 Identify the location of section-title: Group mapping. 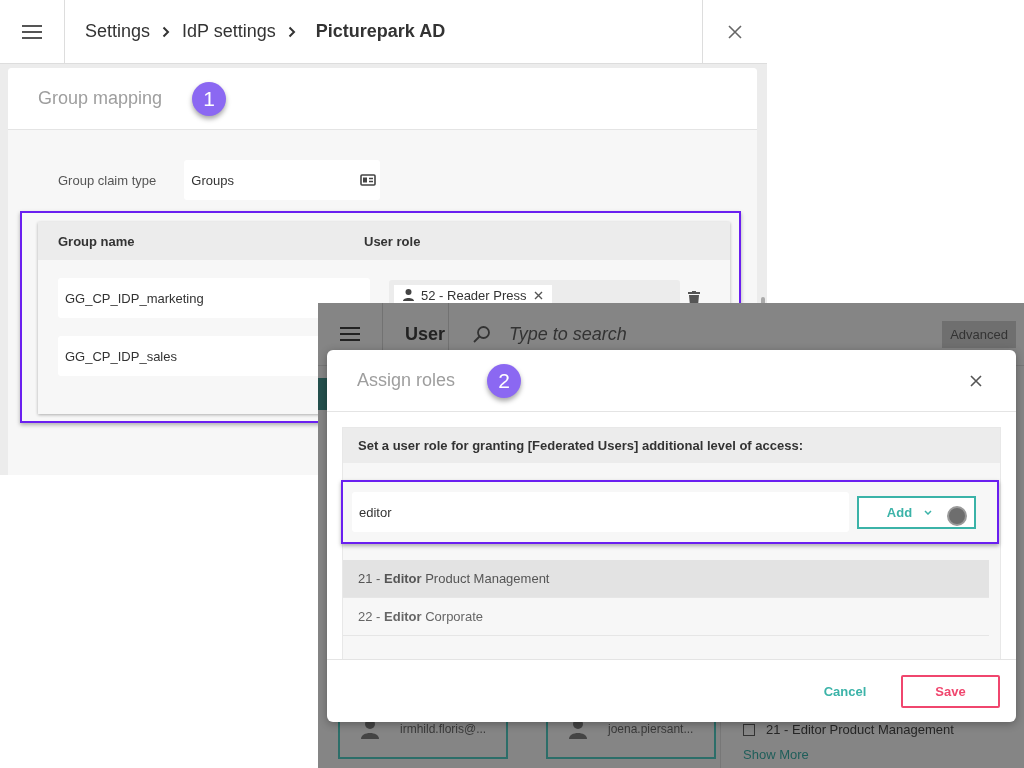
(100, 98).